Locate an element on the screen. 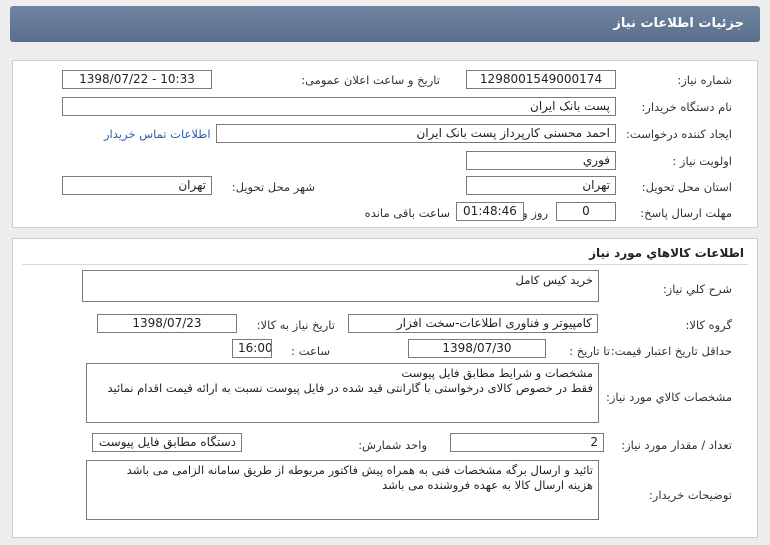 Image resolution: width=770 pixels, height=545 pixels. deadline-time-field: 01:48:46 is located at coordinates (490, 211).